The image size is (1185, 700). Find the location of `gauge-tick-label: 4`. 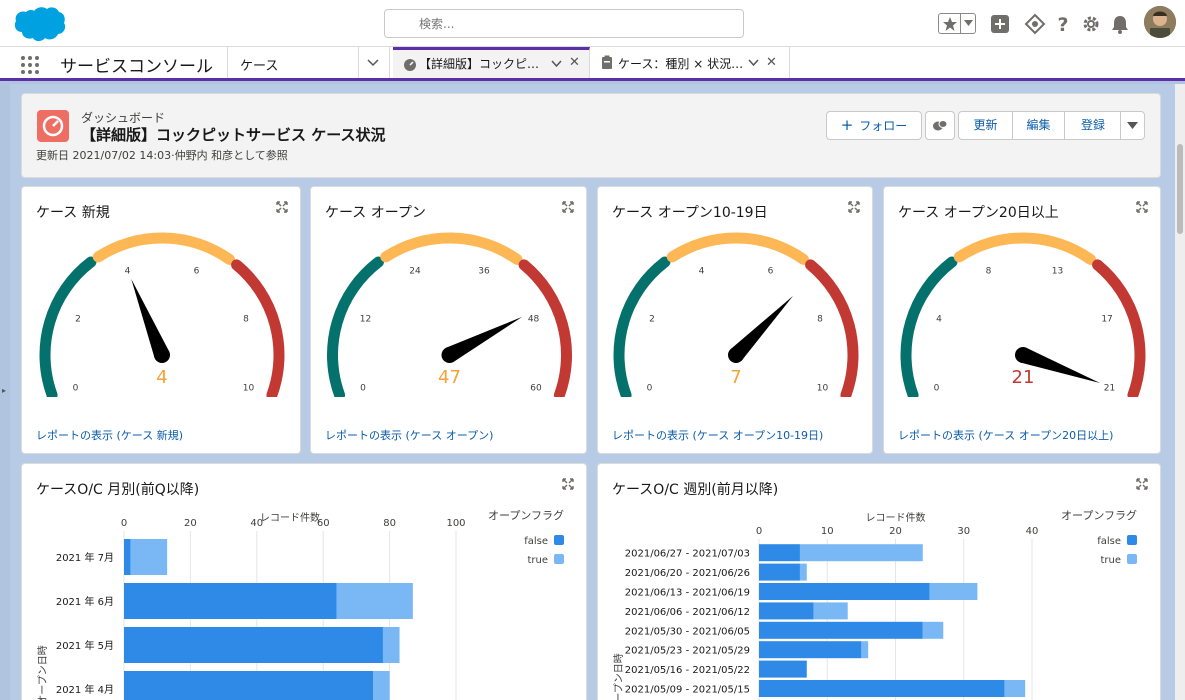

gauge-tick-label: 4 is located at coordinates (128, 272).